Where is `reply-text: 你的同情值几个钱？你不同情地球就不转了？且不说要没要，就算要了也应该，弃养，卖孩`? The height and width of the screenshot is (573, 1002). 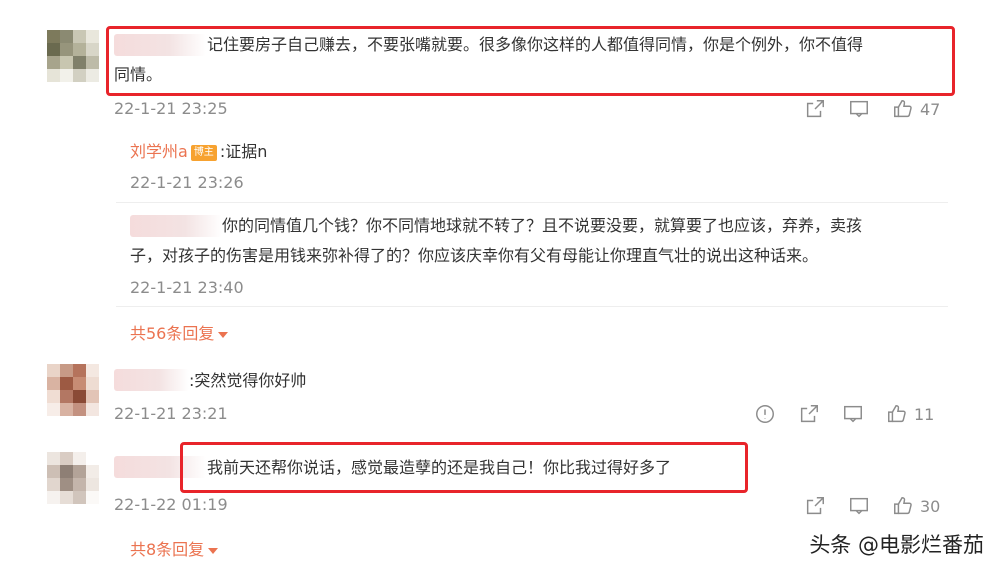
reply-text: 你的同情值几个钱？你不同情地球就不转了？且不说要没要，就算要了也应该，弃养，卖孩 is located at coordinates (542, 225).